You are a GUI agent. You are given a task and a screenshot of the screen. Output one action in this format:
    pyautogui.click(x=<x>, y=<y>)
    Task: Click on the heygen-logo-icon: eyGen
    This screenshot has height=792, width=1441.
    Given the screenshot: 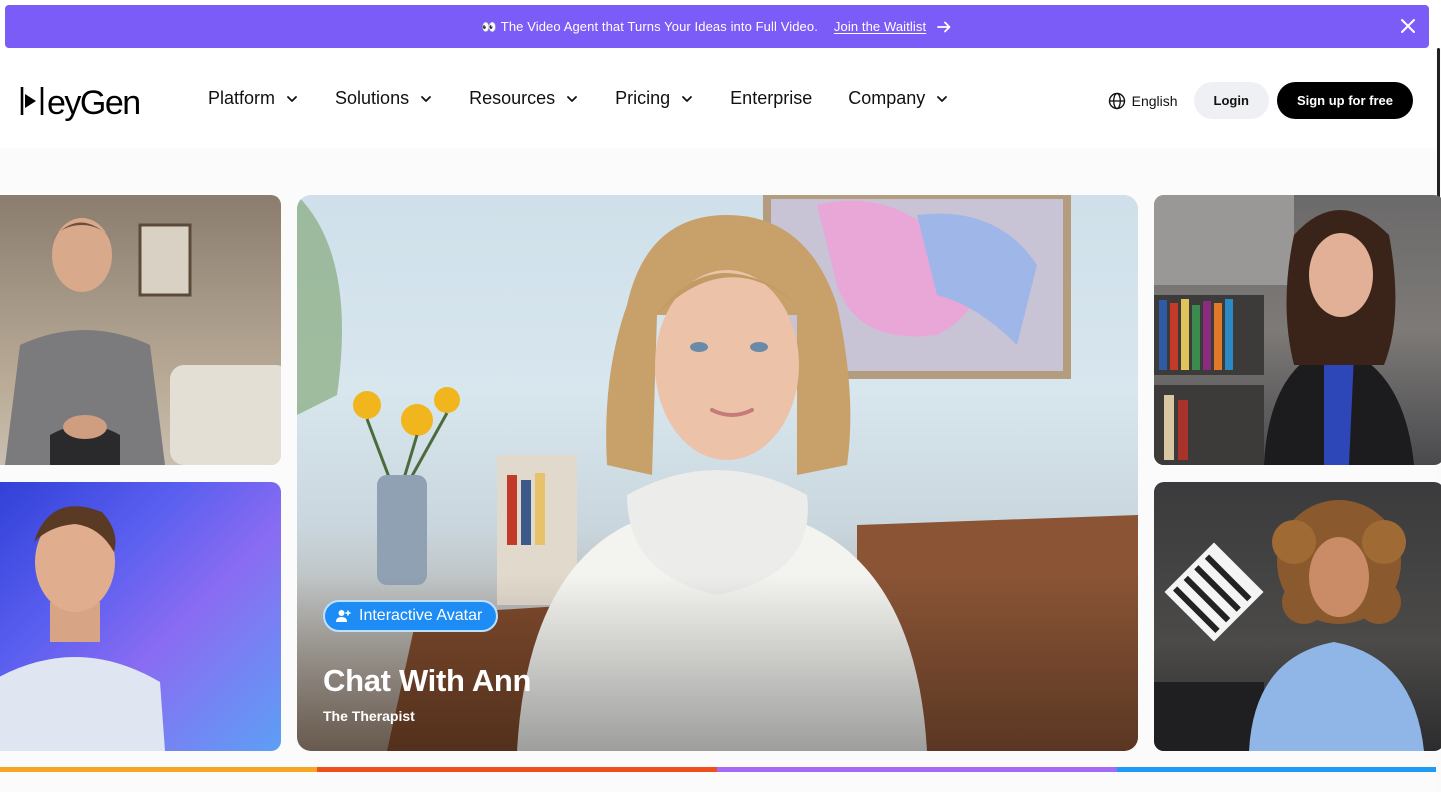 What is the action you would take?
    pyautogui.click(x=80, y=102)
    